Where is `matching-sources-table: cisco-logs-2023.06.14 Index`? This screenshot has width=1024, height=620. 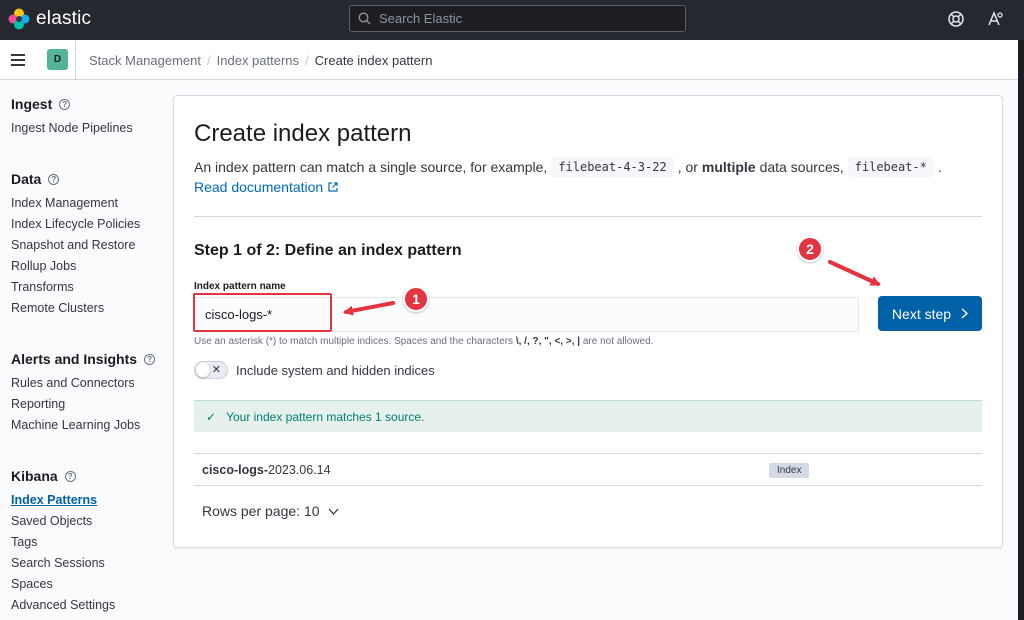
matching-sources-table: cisco-logs-2023.06.14 Index is located at coordinates (588, 469).